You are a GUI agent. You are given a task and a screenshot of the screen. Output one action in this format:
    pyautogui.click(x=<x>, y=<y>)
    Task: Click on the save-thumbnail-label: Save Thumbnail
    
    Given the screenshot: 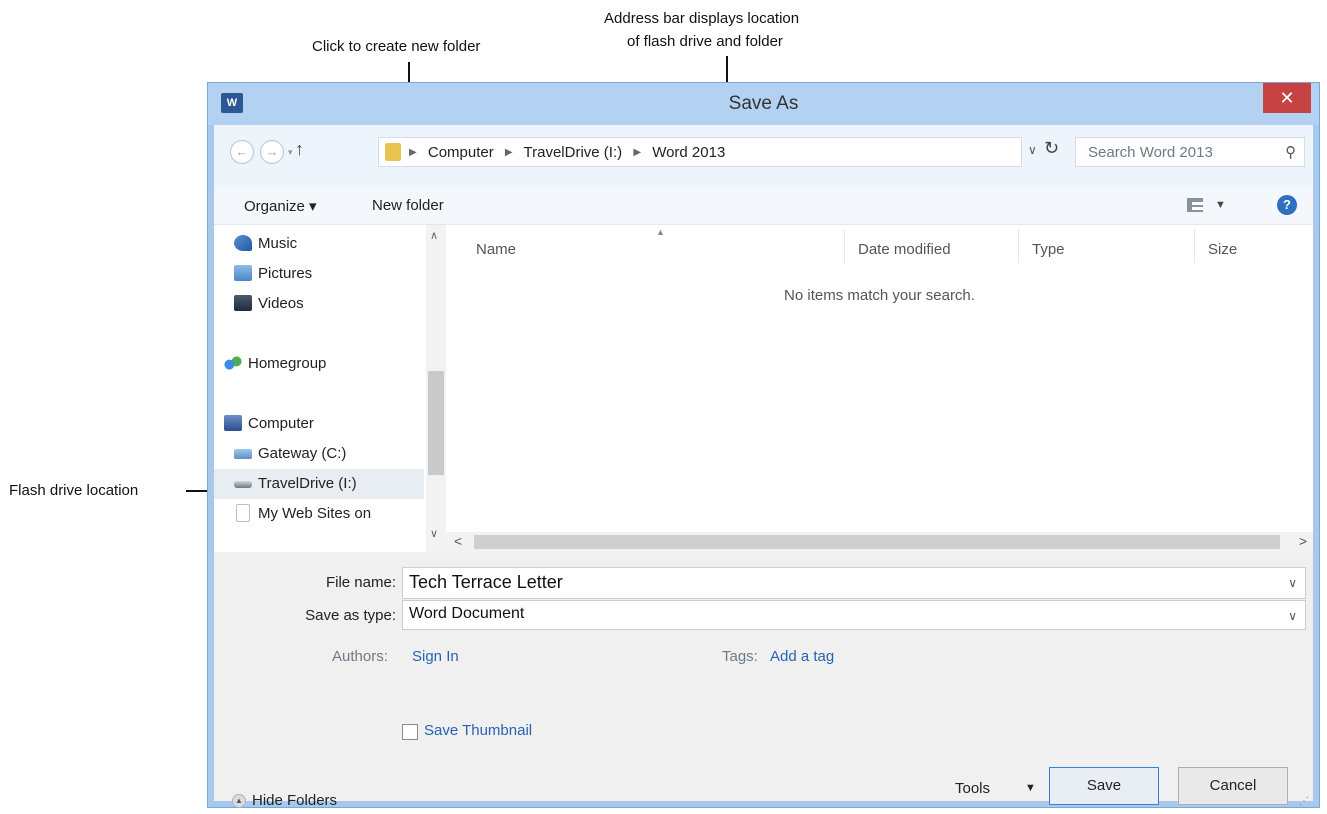 What is the action you would take?
    pyautogui.click(x=478, y=730)
    